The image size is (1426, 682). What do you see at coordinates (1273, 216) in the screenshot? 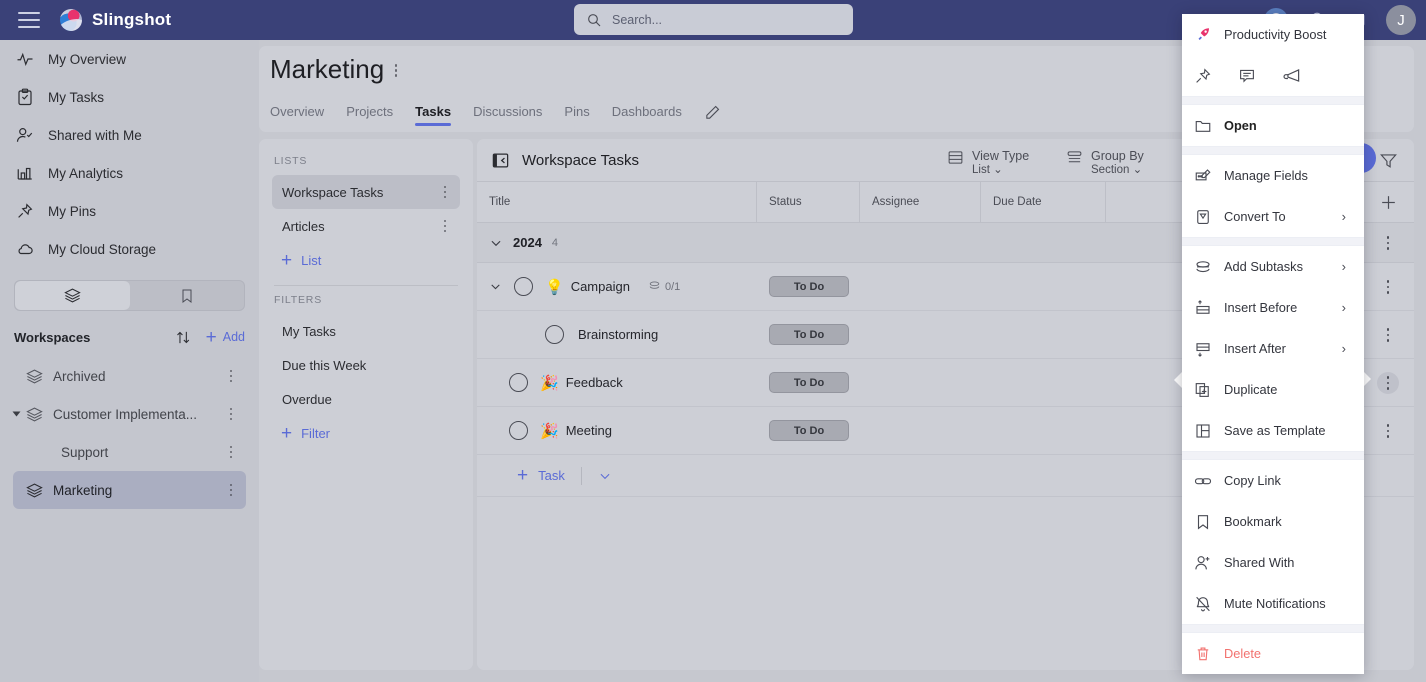
I see `menu-item-convert-to: Convert To ›` at bounding box center [1273, 216].